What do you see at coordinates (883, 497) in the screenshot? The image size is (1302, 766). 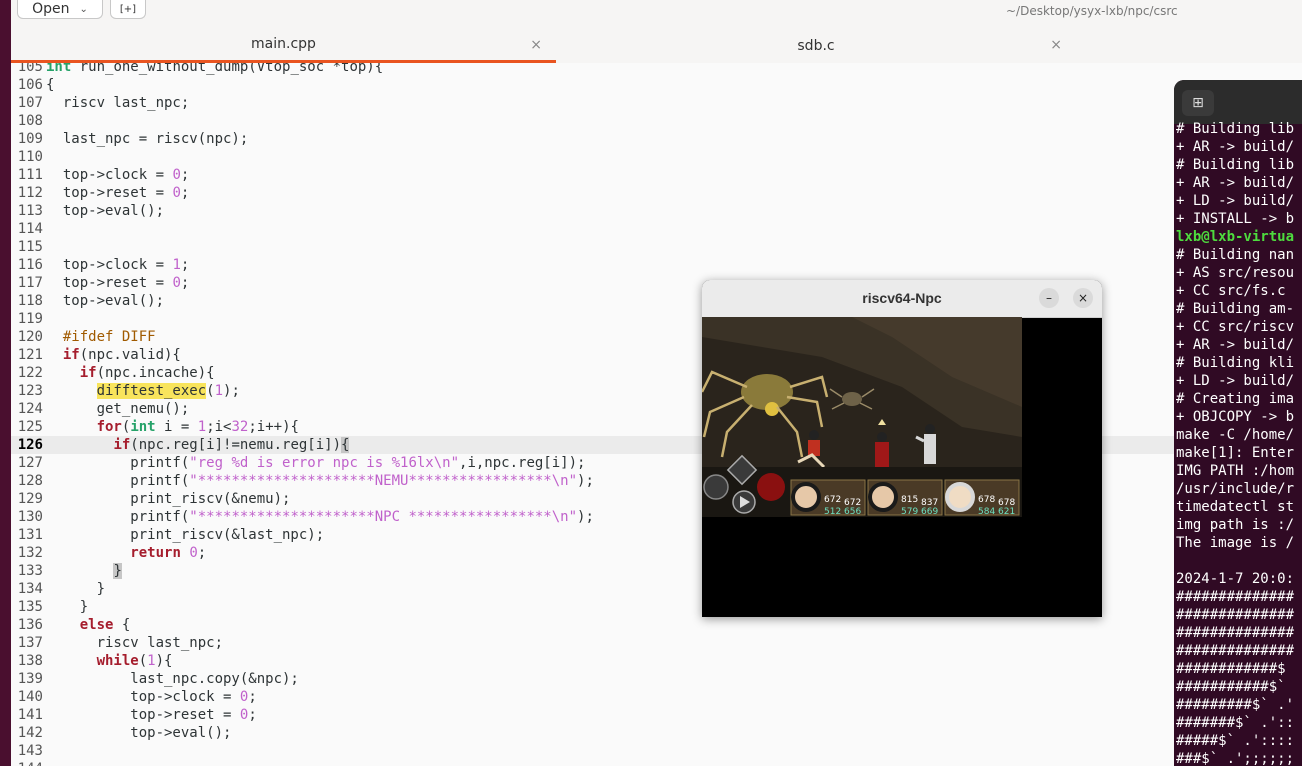 I see `portrait-avatar` at bounding box center [883, 497].